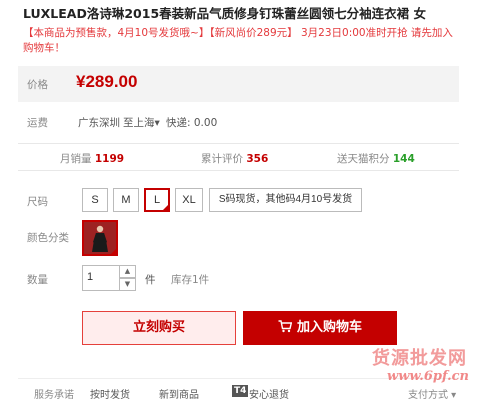  I want to click on monthly-sales: 月销量 1199, so click(92, 159).